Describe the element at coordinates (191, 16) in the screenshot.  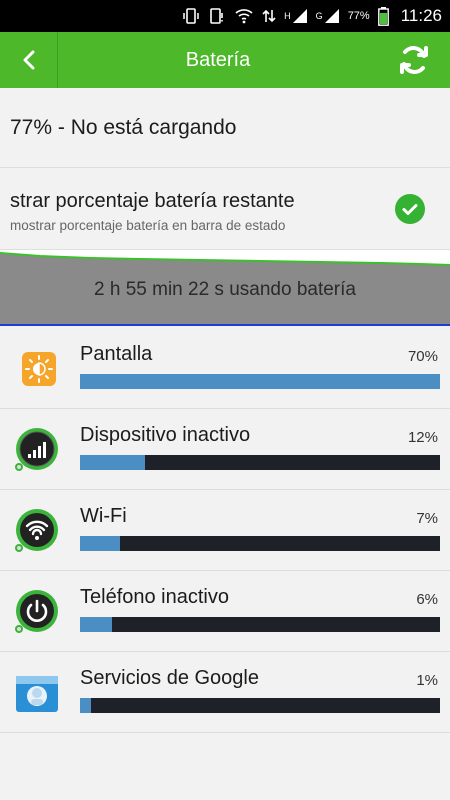
I see `vibrate-icon` at that location.